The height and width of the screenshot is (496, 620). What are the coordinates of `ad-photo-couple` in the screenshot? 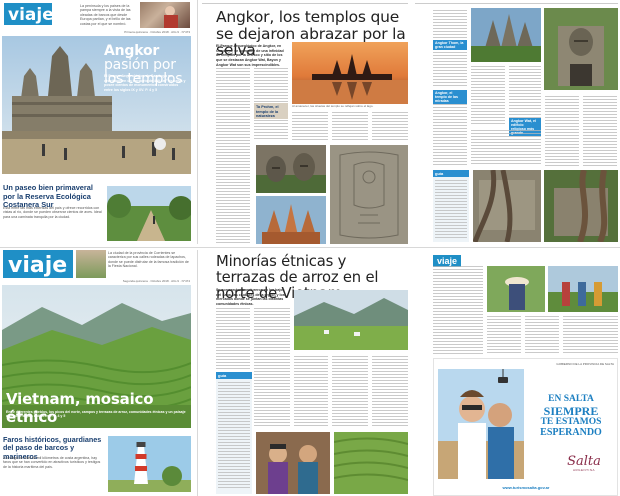 It's located at (481, 424).